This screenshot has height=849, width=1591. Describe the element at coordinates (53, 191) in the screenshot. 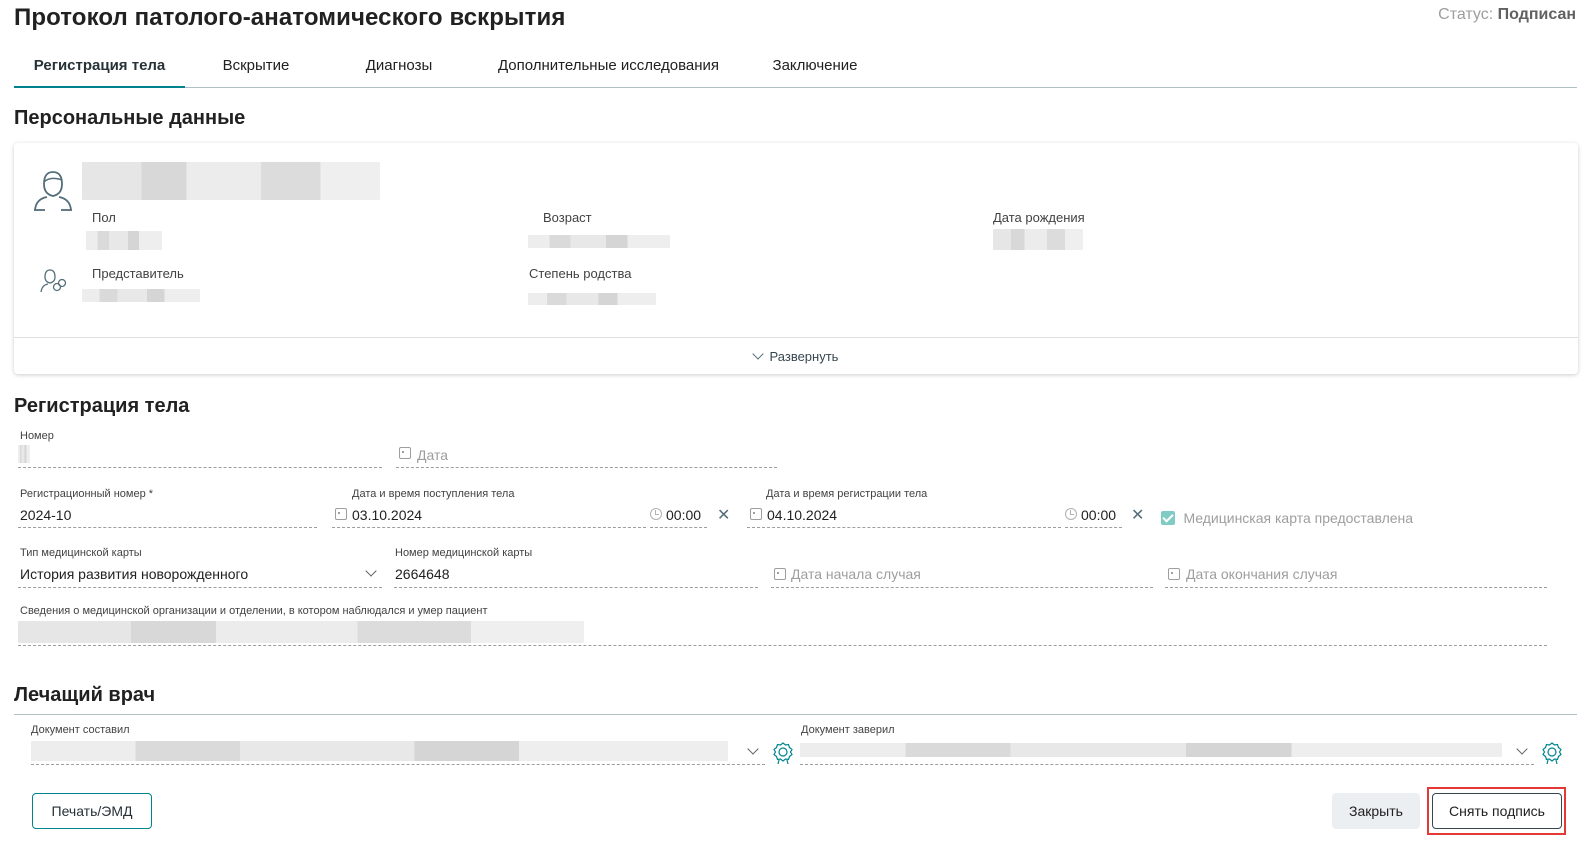

I see `patient-icon` at that location.